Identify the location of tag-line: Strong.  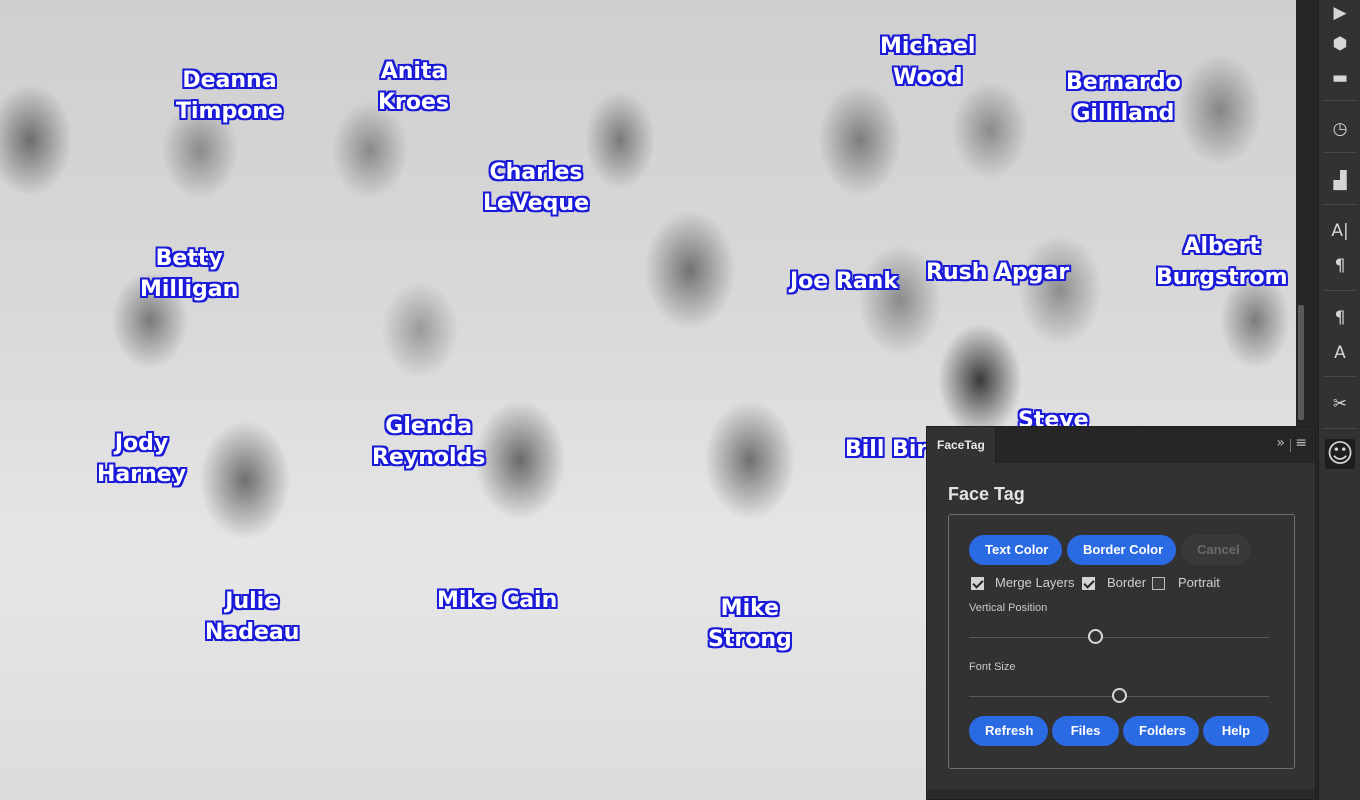
(750, 639).